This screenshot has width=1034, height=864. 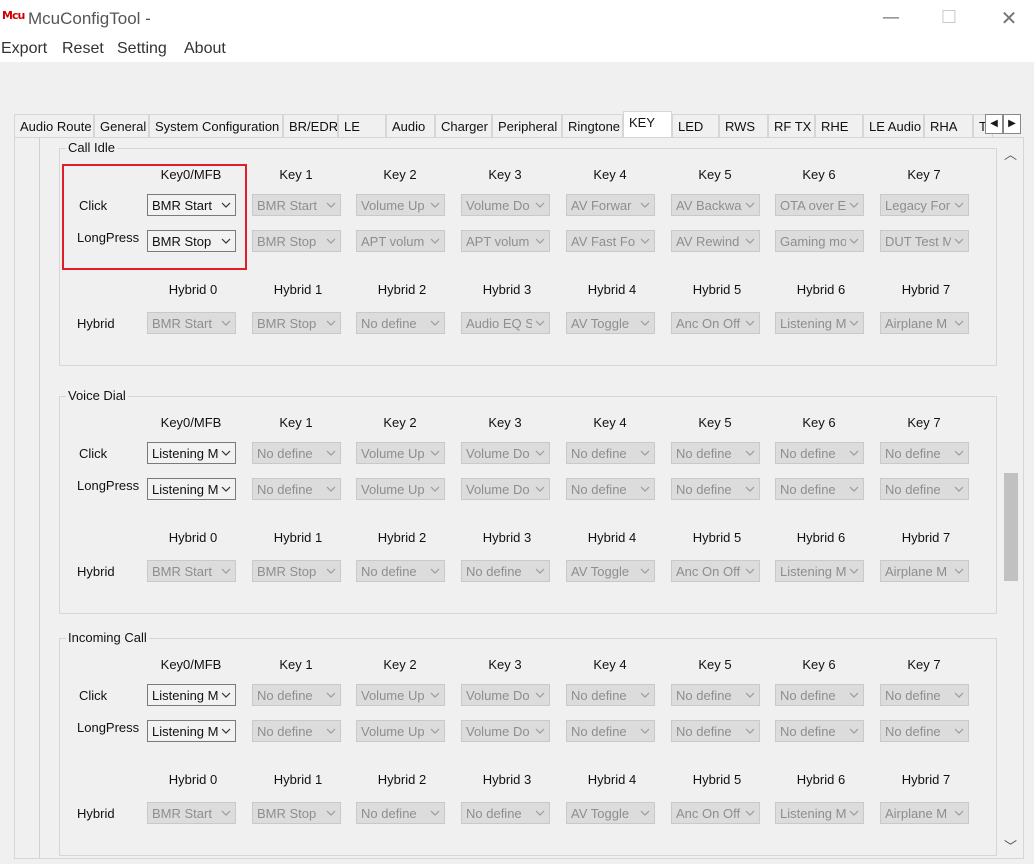 I want to click on combo-value: AV Toggle, so click(x=600, y=571).